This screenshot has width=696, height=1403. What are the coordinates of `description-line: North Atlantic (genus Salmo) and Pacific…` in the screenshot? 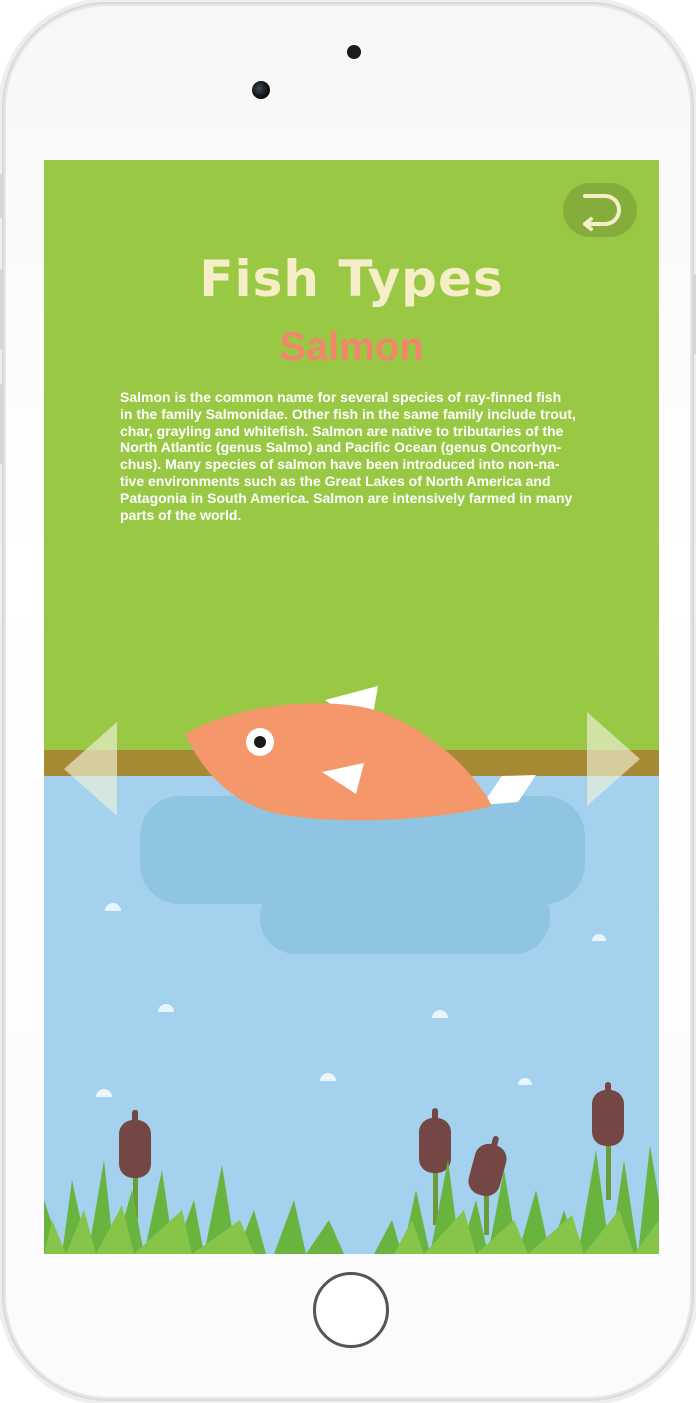 It's located at (341, 447).